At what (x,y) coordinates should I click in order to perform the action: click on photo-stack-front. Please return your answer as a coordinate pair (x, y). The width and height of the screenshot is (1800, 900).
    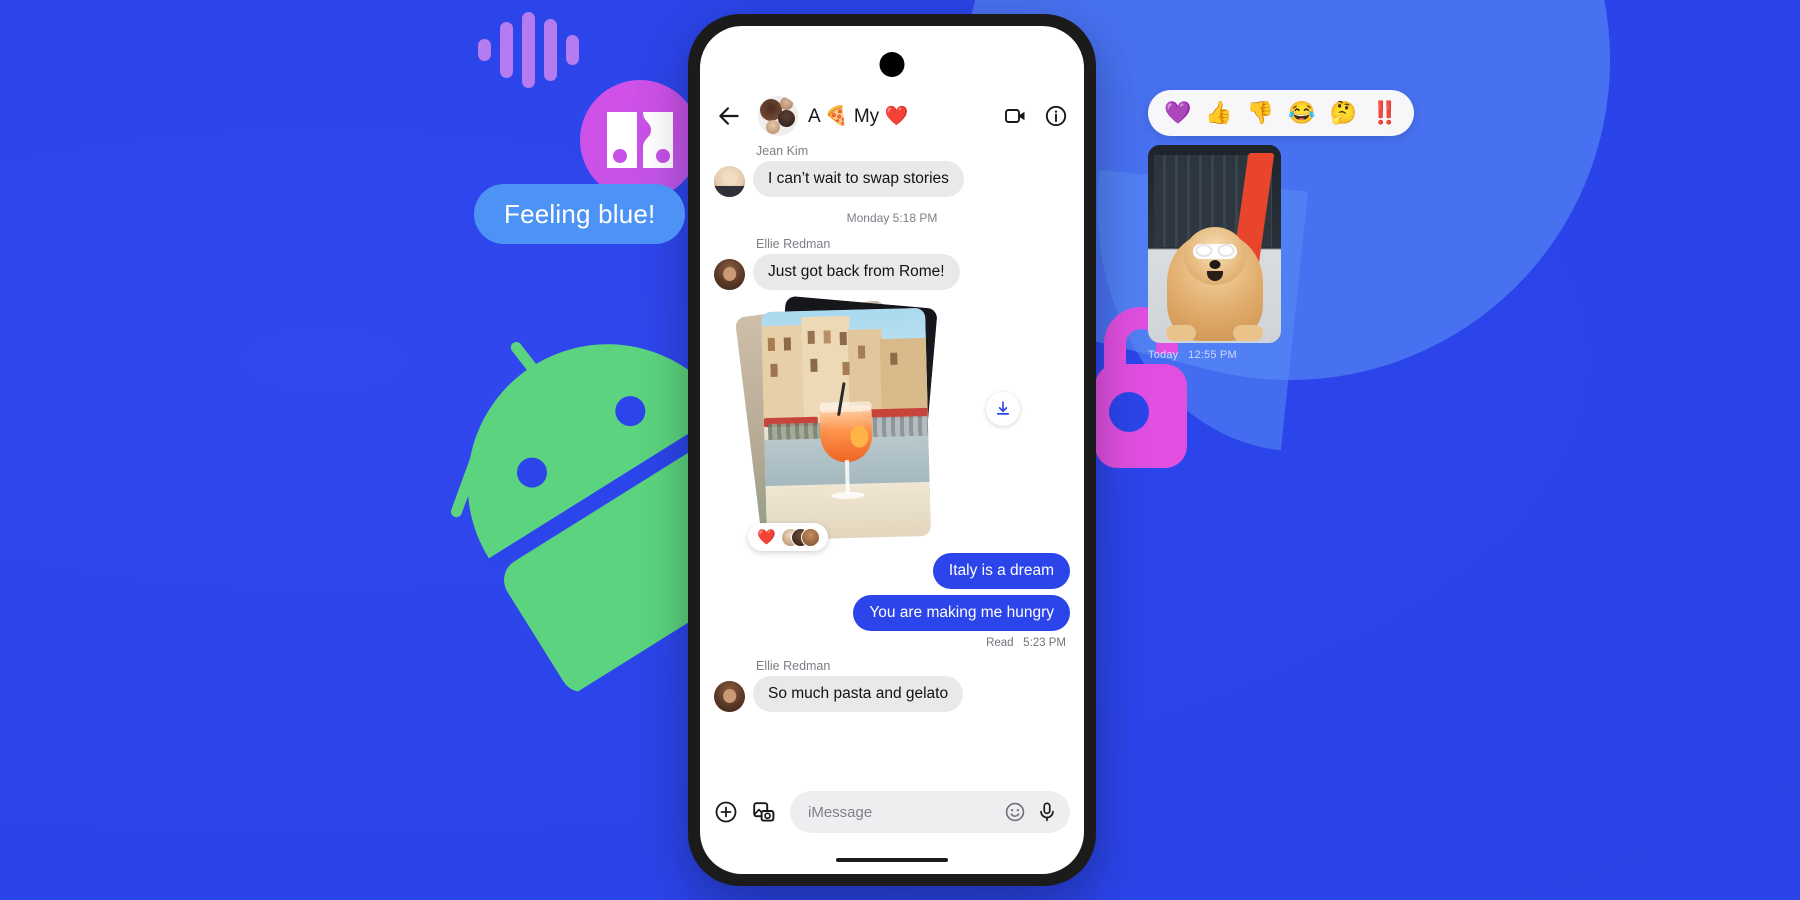
    Looking at the image, I should click on (846, 424).